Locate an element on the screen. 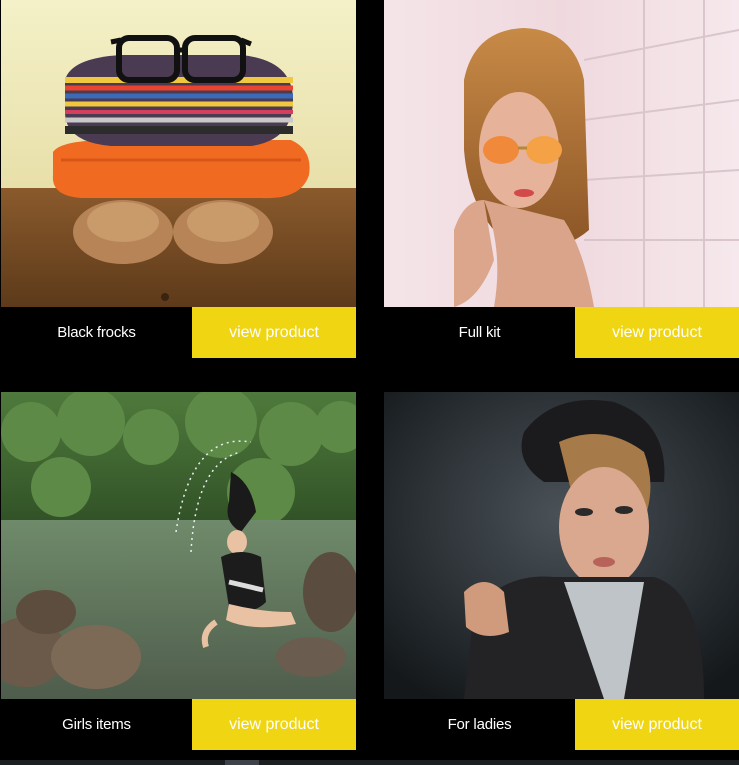 The height and width of the screenshot is (765, 739). horizontal-scrollbar is located at coordinates (369, 762).